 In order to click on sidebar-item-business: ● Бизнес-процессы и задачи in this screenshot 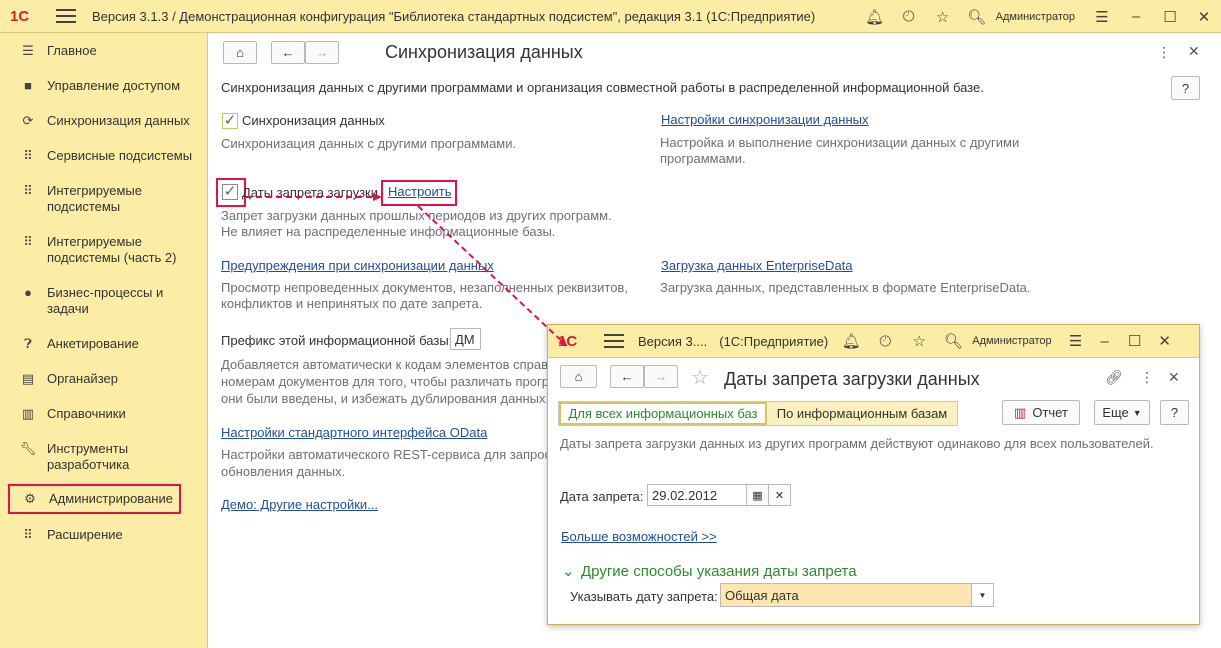, I will do `click(103, 301)`.